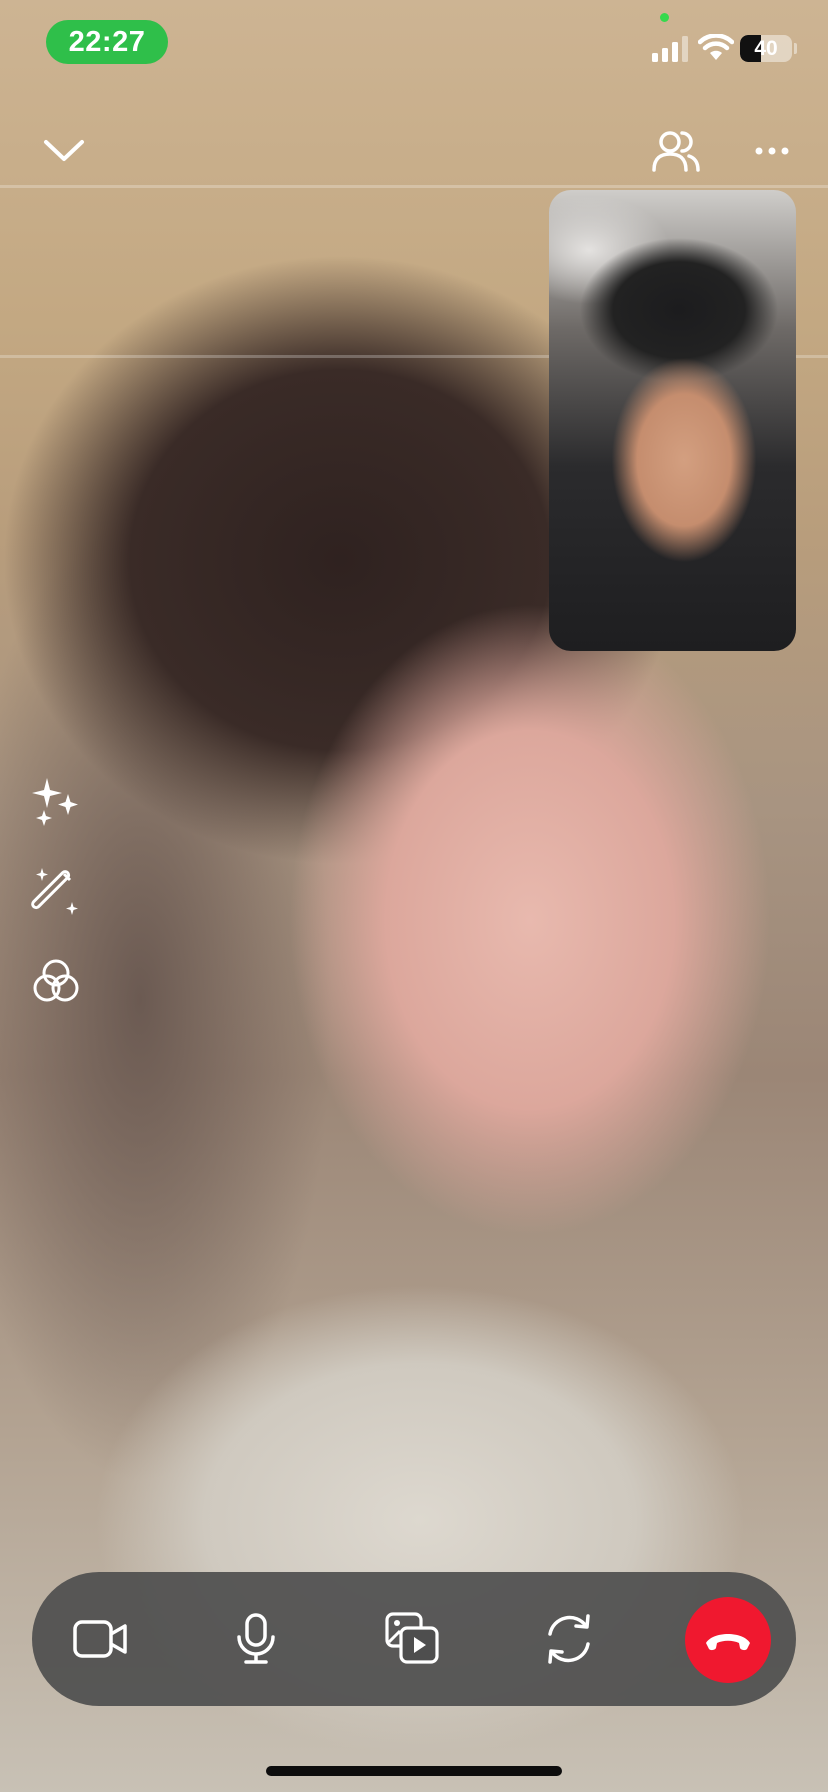 The height and width of the screenshot is (1792, 828). I want to click on participants-button, so click(676, 151).